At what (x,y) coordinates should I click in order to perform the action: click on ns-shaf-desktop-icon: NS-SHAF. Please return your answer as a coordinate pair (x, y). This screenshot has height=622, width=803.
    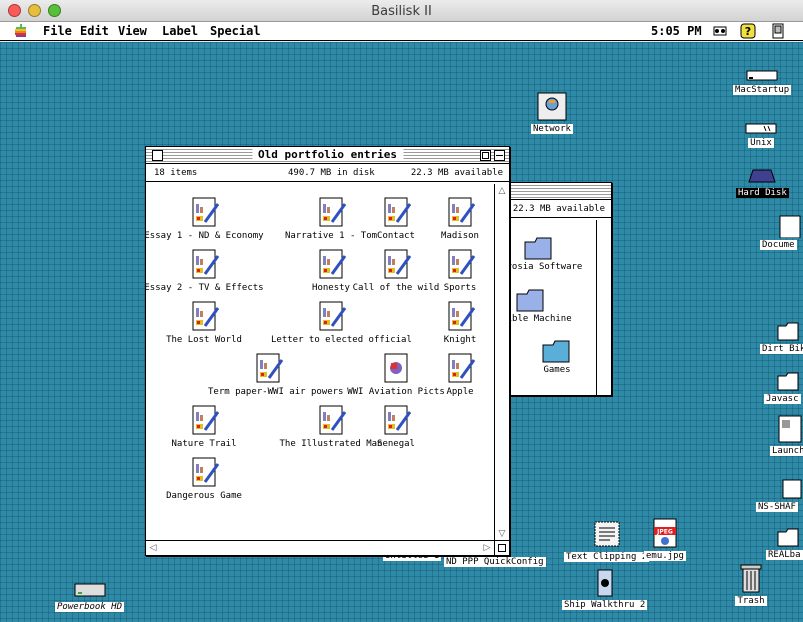
    Looking at the image, I should click on (779, 495).